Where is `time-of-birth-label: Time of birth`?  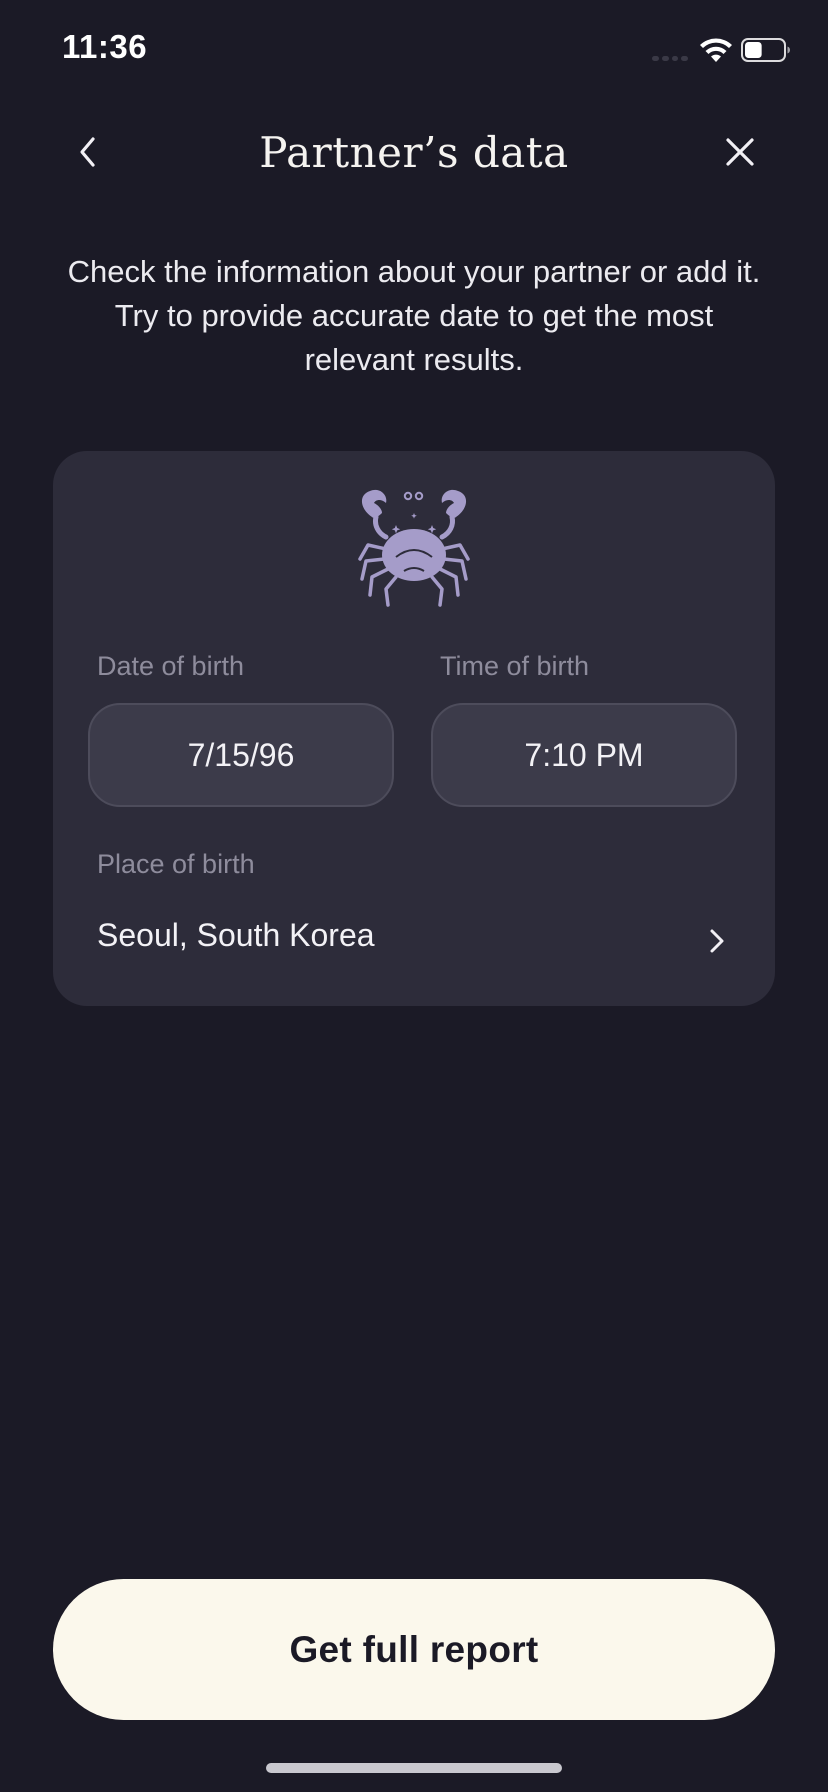 time-of-birth-label: Time of birth is located at coordinates (515, 666).